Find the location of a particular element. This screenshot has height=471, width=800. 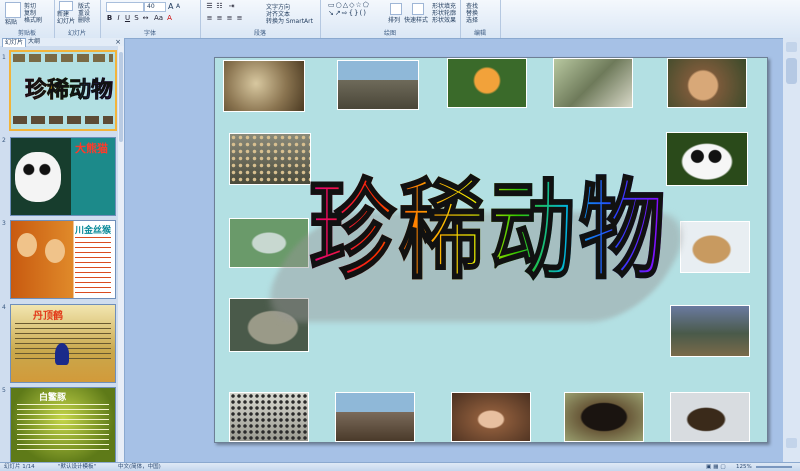

photo-goats is located at coordinates (710, 331).